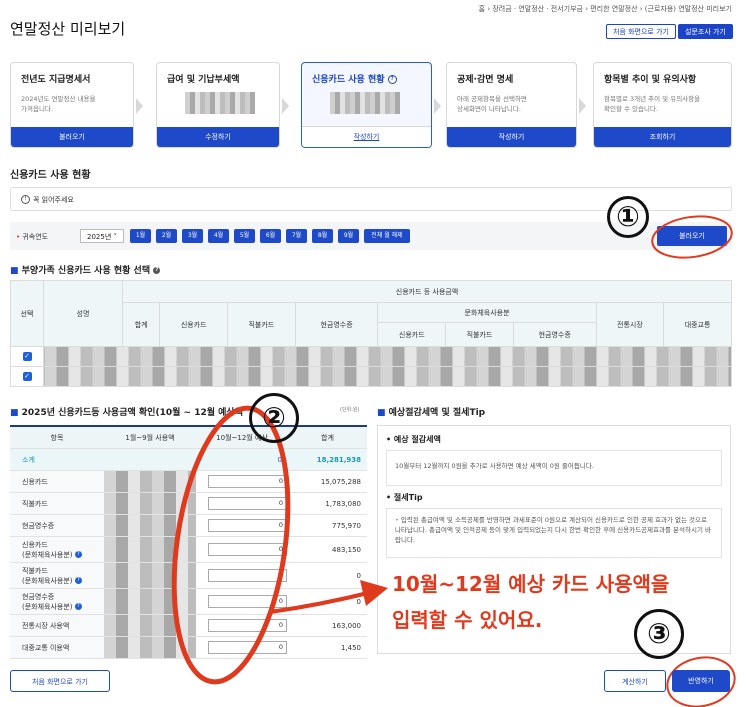 This screenshot has height=707, width=746. Describe the element at coordinates (72, 137) in the screenshot. I see `step-load-button: 불러오기` at that location.